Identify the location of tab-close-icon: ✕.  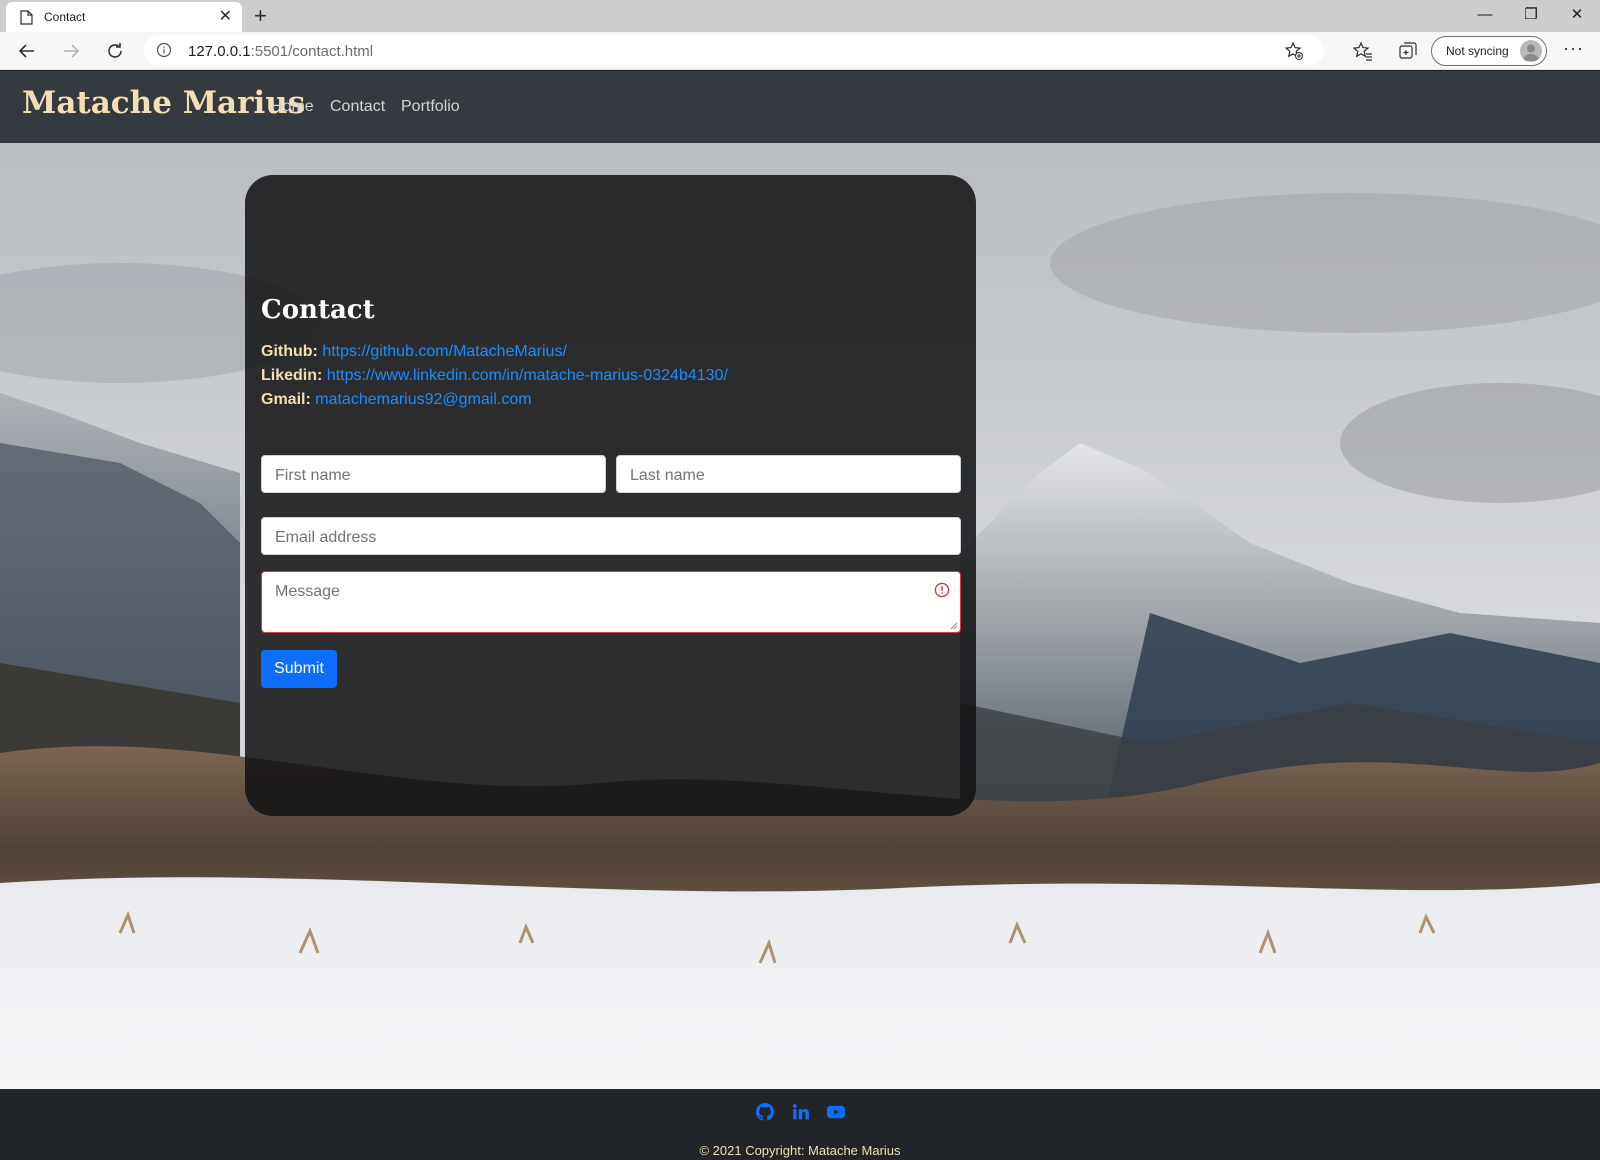
(225, 17).